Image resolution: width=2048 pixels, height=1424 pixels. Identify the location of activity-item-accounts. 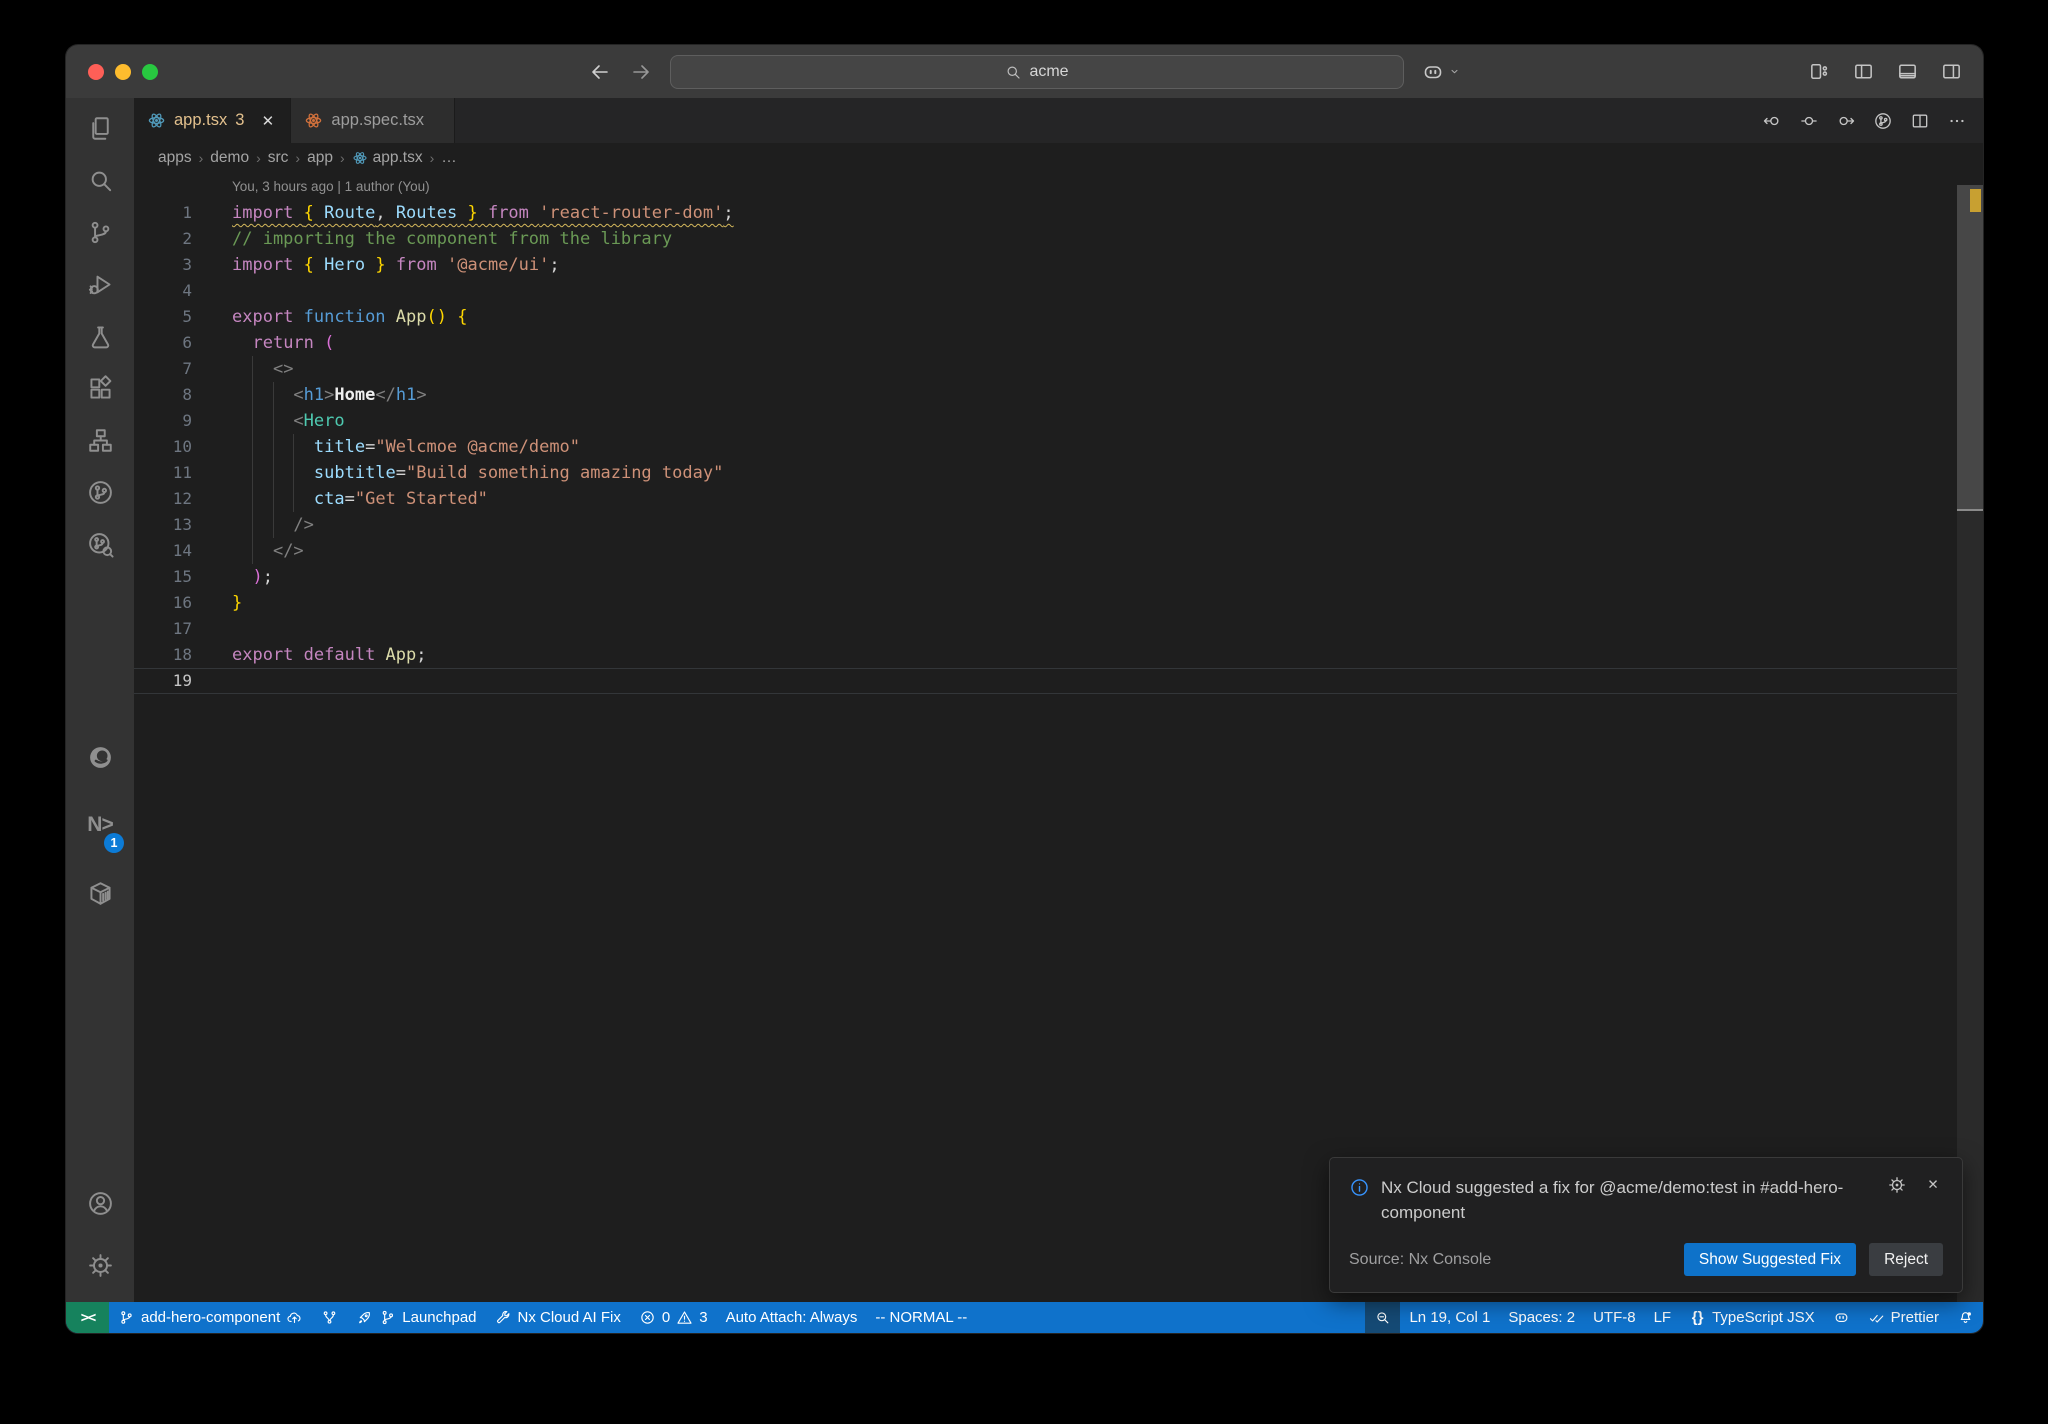
(100, 1203).